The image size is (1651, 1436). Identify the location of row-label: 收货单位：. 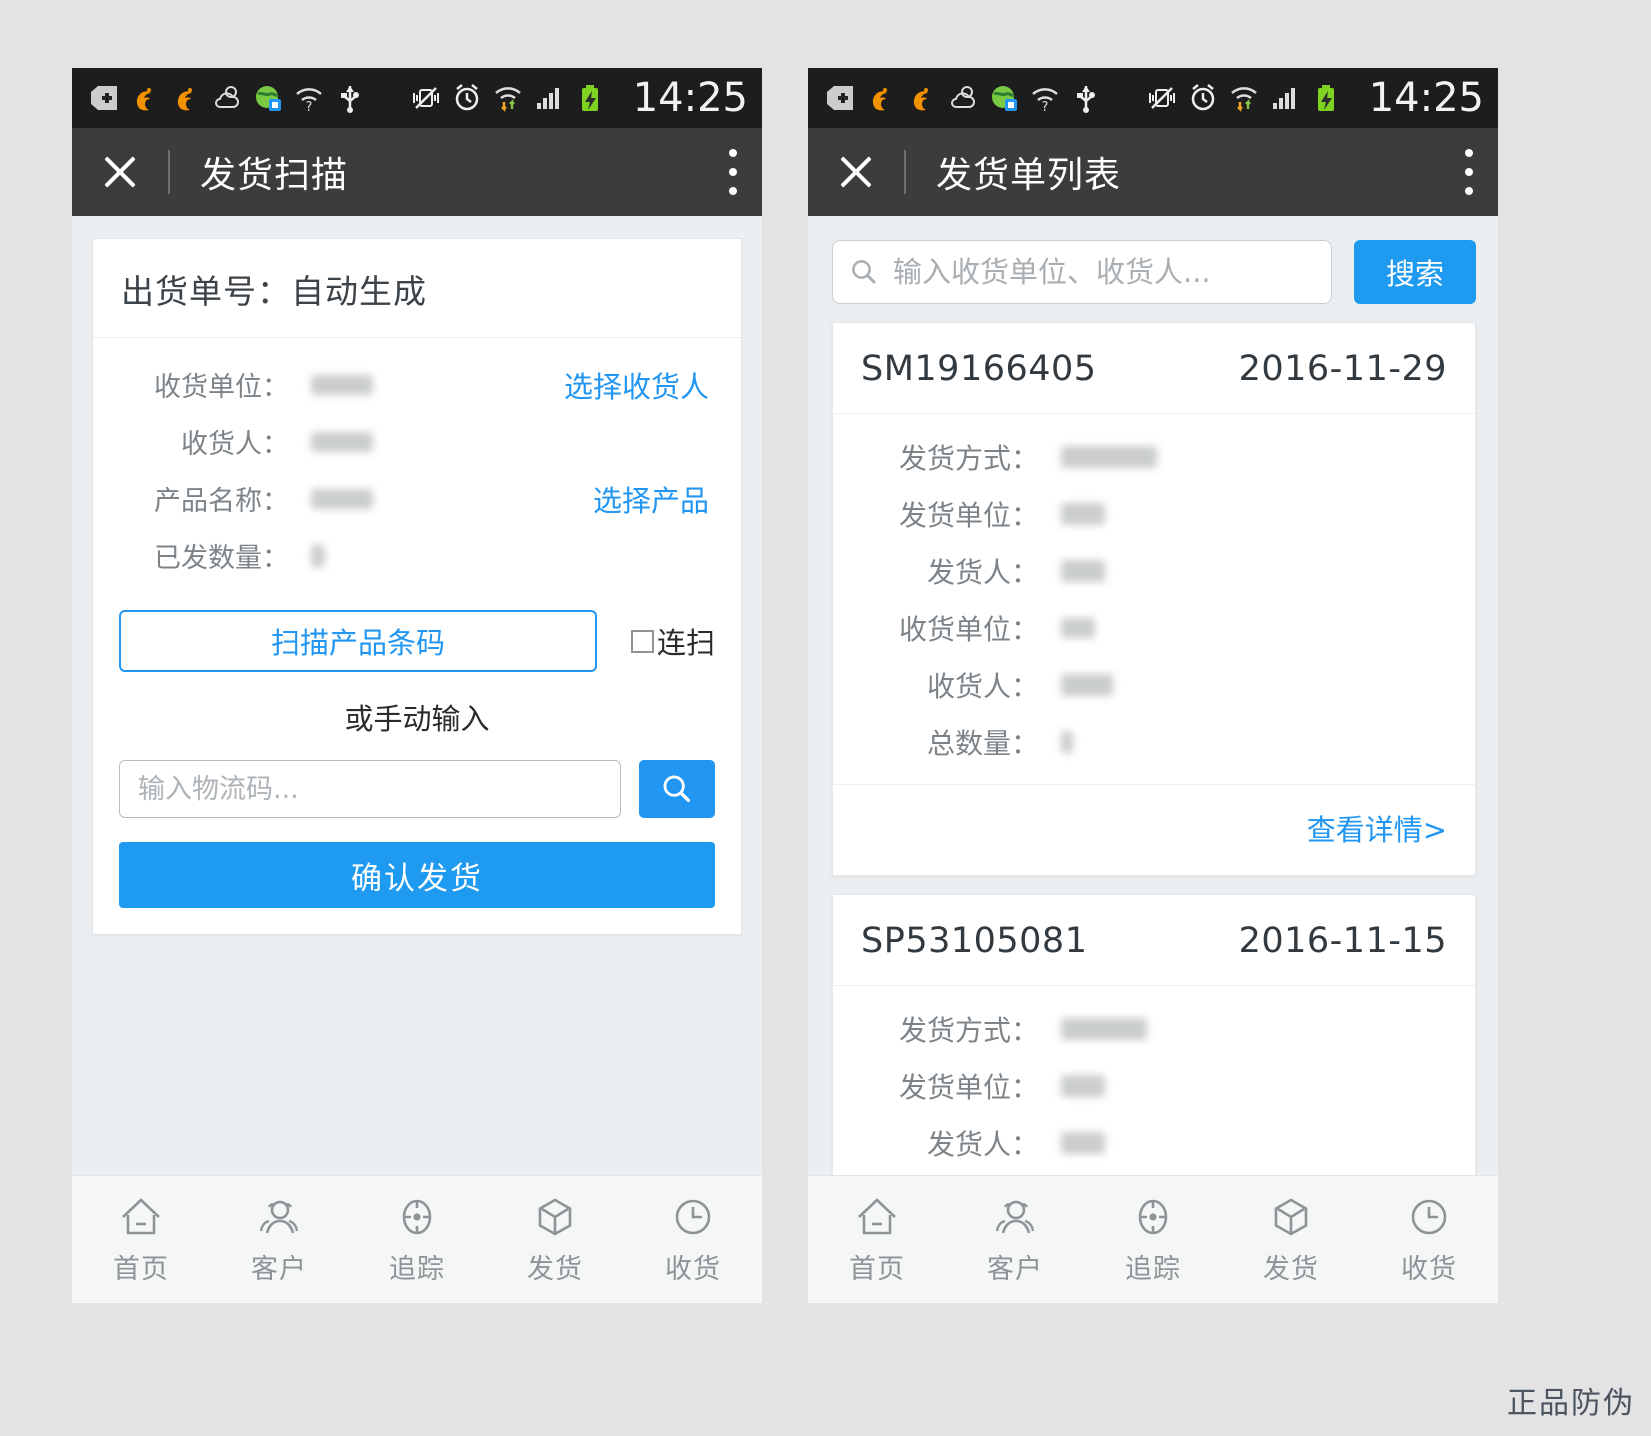
(968, 629).